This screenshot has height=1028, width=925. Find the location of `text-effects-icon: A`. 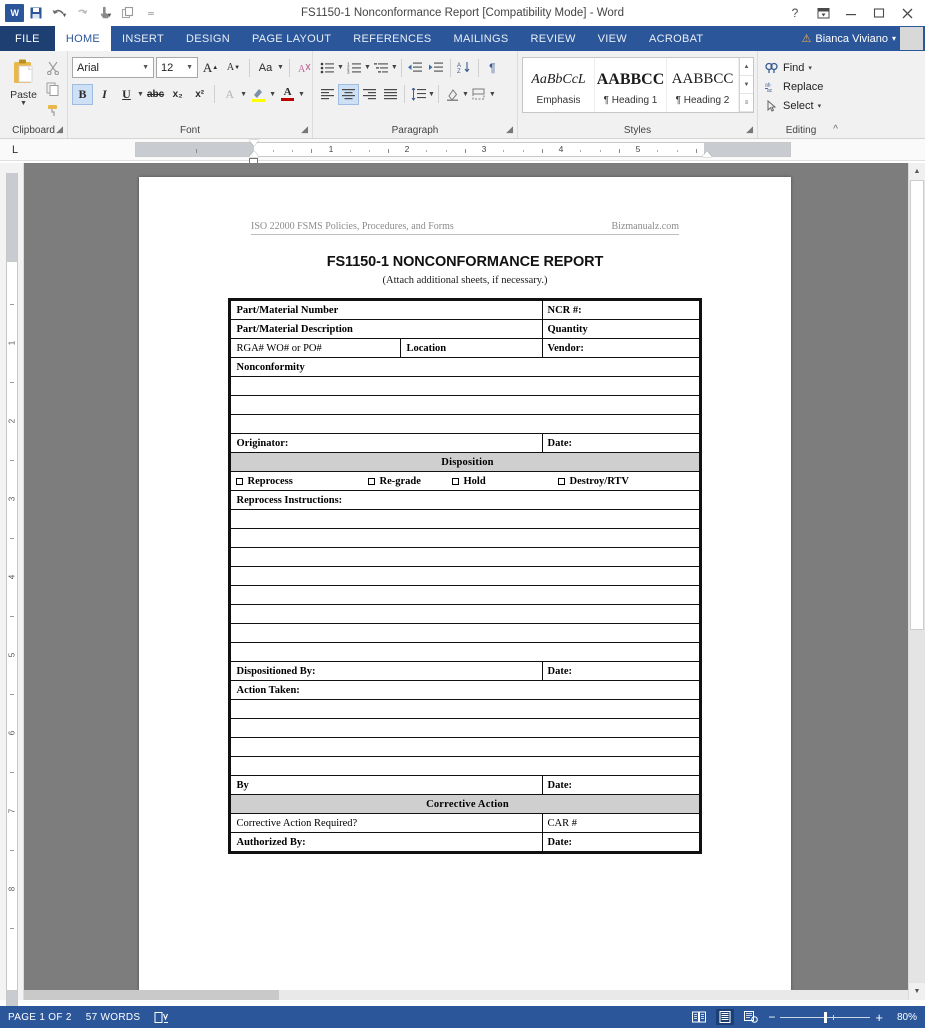

text-effects-icon: A is located at coordinates (229, 94).